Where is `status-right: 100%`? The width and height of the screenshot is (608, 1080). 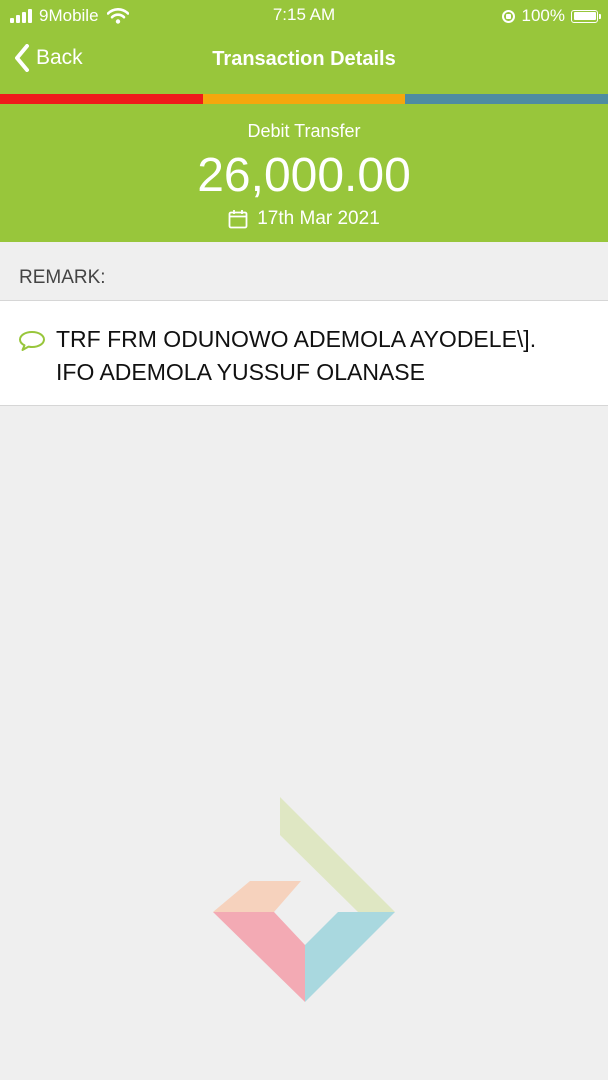
status-right: 100% is located at coordinates (551, 16).